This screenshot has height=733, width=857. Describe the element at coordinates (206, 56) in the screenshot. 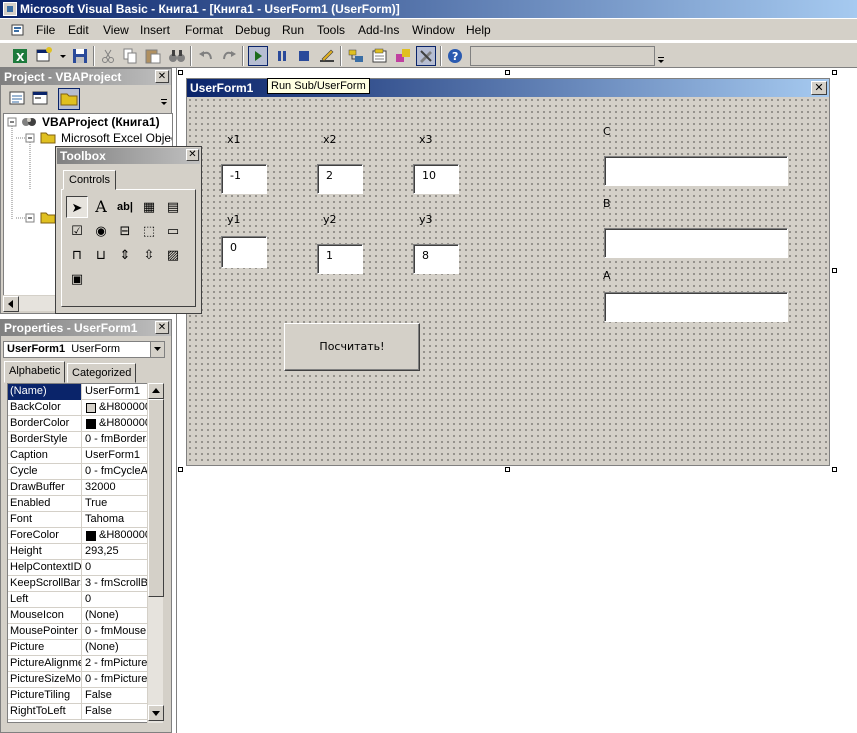

I see `undo-icon` at that location.